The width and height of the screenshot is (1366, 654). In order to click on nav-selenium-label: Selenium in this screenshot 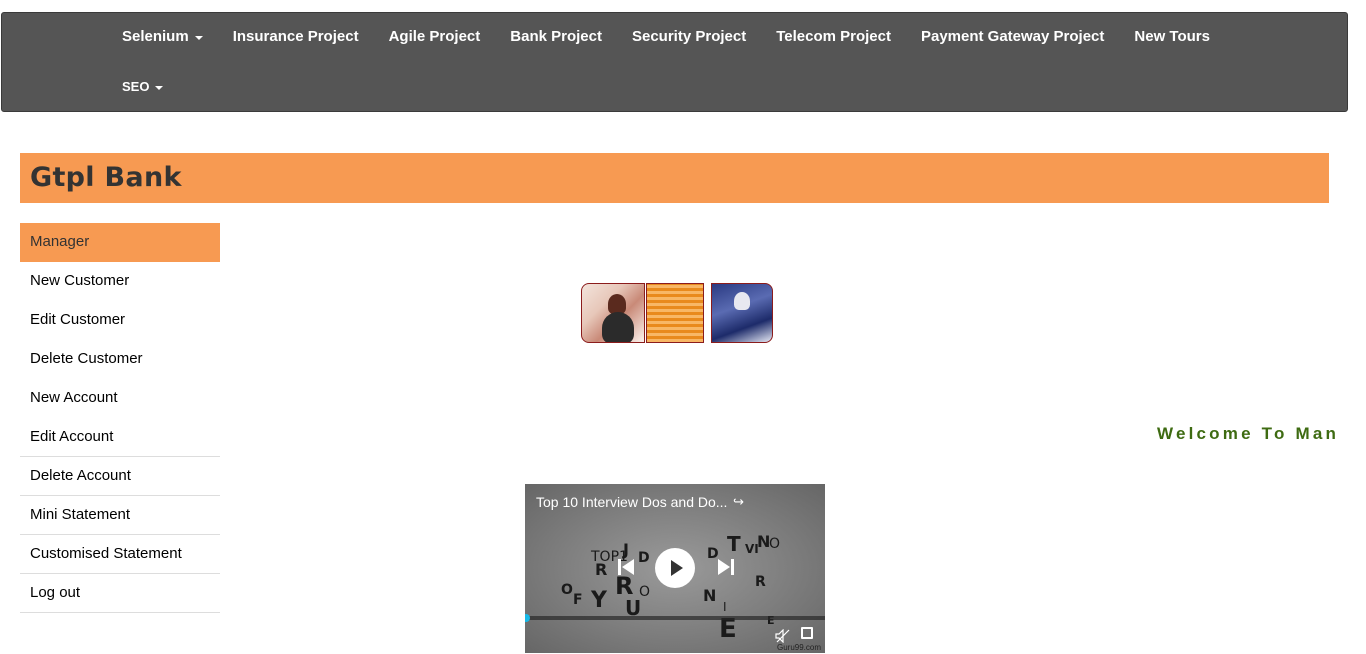, I will do `click(155, 36)`.